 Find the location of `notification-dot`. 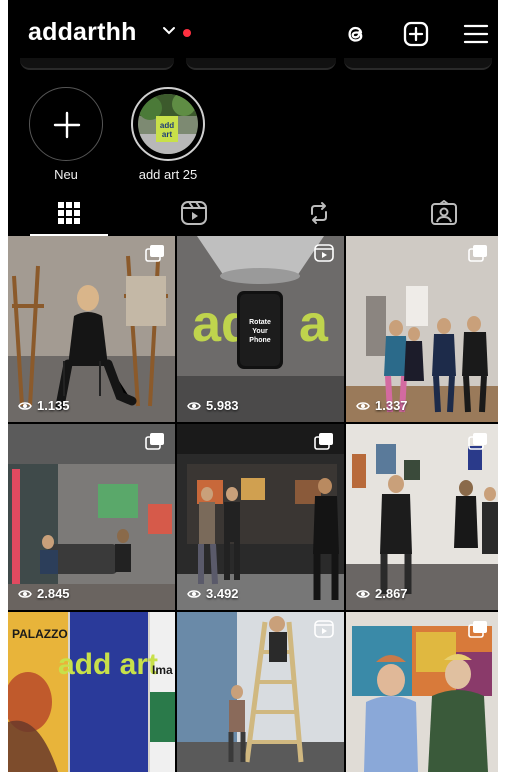

notification-dot is located at coordinates (187, 33).